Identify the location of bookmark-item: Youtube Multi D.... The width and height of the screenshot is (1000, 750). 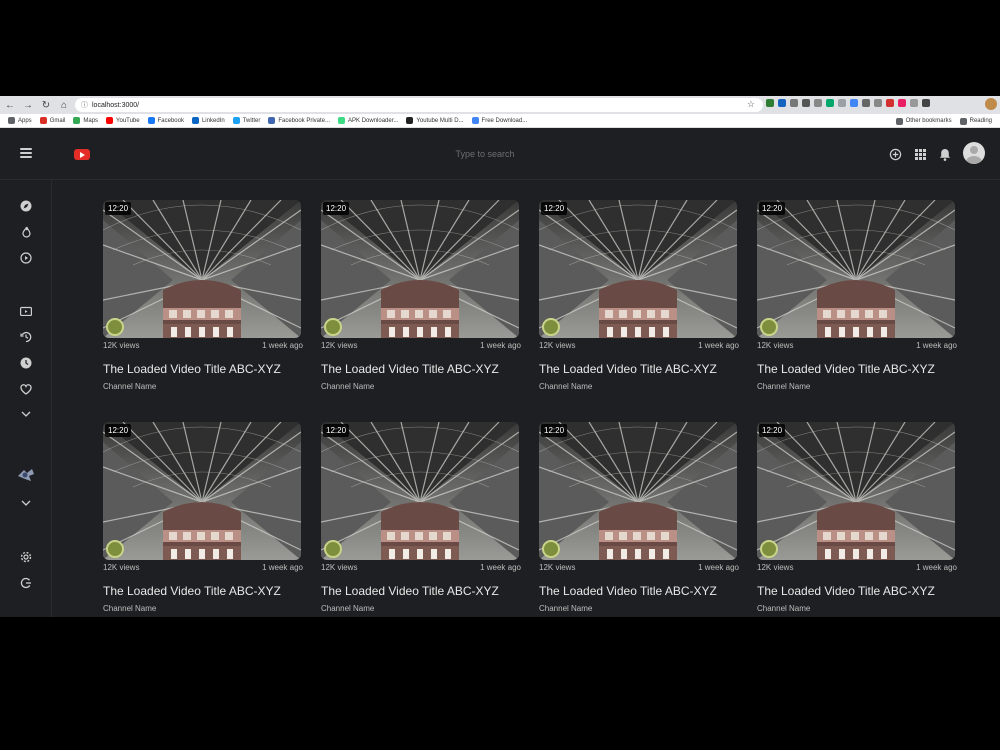
(435, 120).